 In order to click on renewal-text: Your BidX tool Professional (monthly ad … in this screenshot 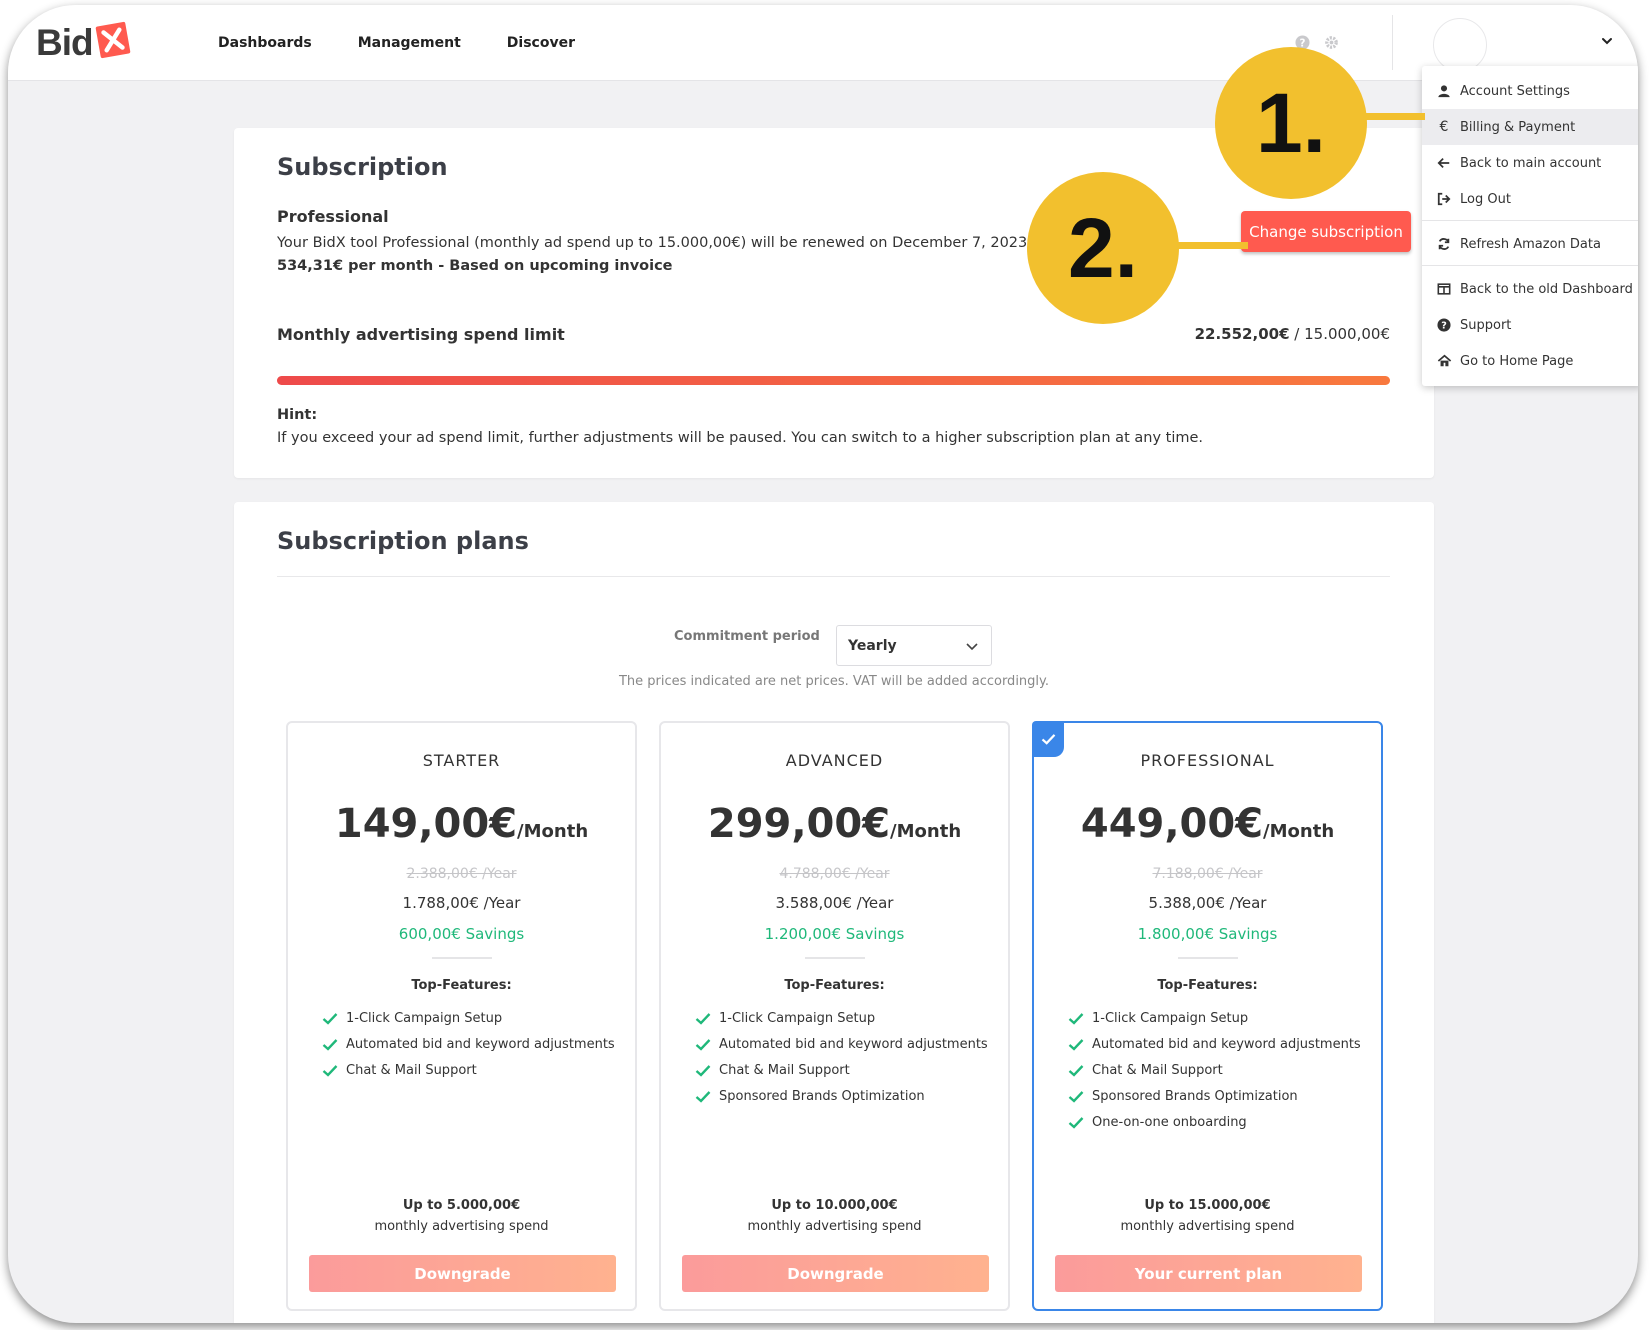, I will do `click(652, 243)`.